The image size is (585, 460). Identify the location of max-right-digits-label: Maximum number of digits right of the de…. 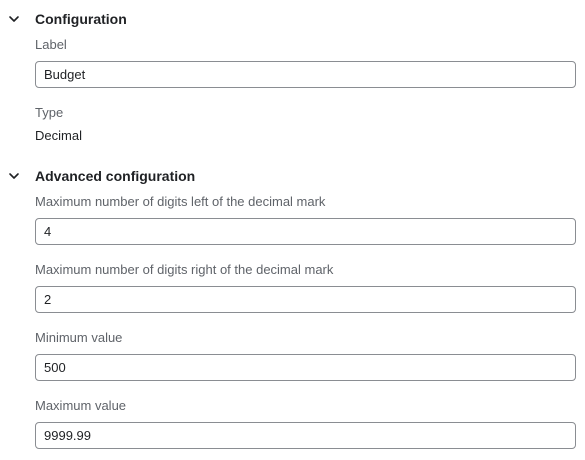
(184, 269).